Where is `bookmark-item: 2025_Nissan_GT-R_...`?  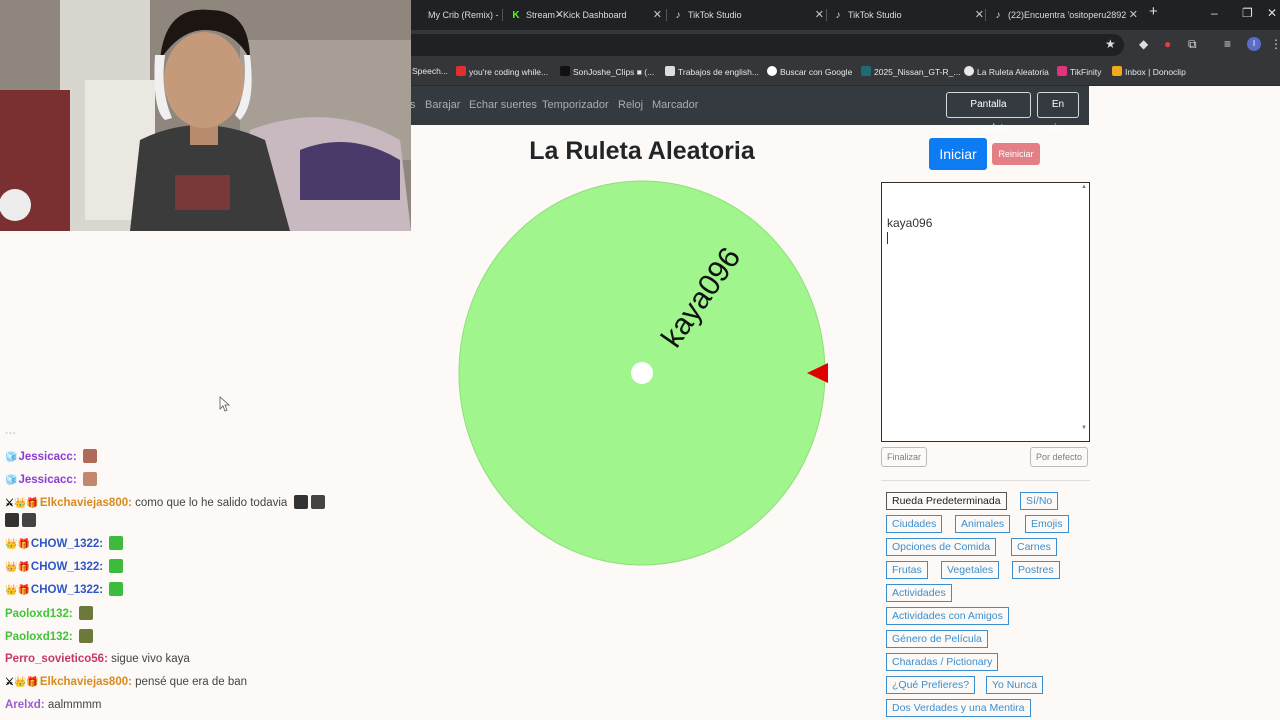 bookmark-item: 2025_Nissan_GT-R_... is located at coordinates (910, 71).